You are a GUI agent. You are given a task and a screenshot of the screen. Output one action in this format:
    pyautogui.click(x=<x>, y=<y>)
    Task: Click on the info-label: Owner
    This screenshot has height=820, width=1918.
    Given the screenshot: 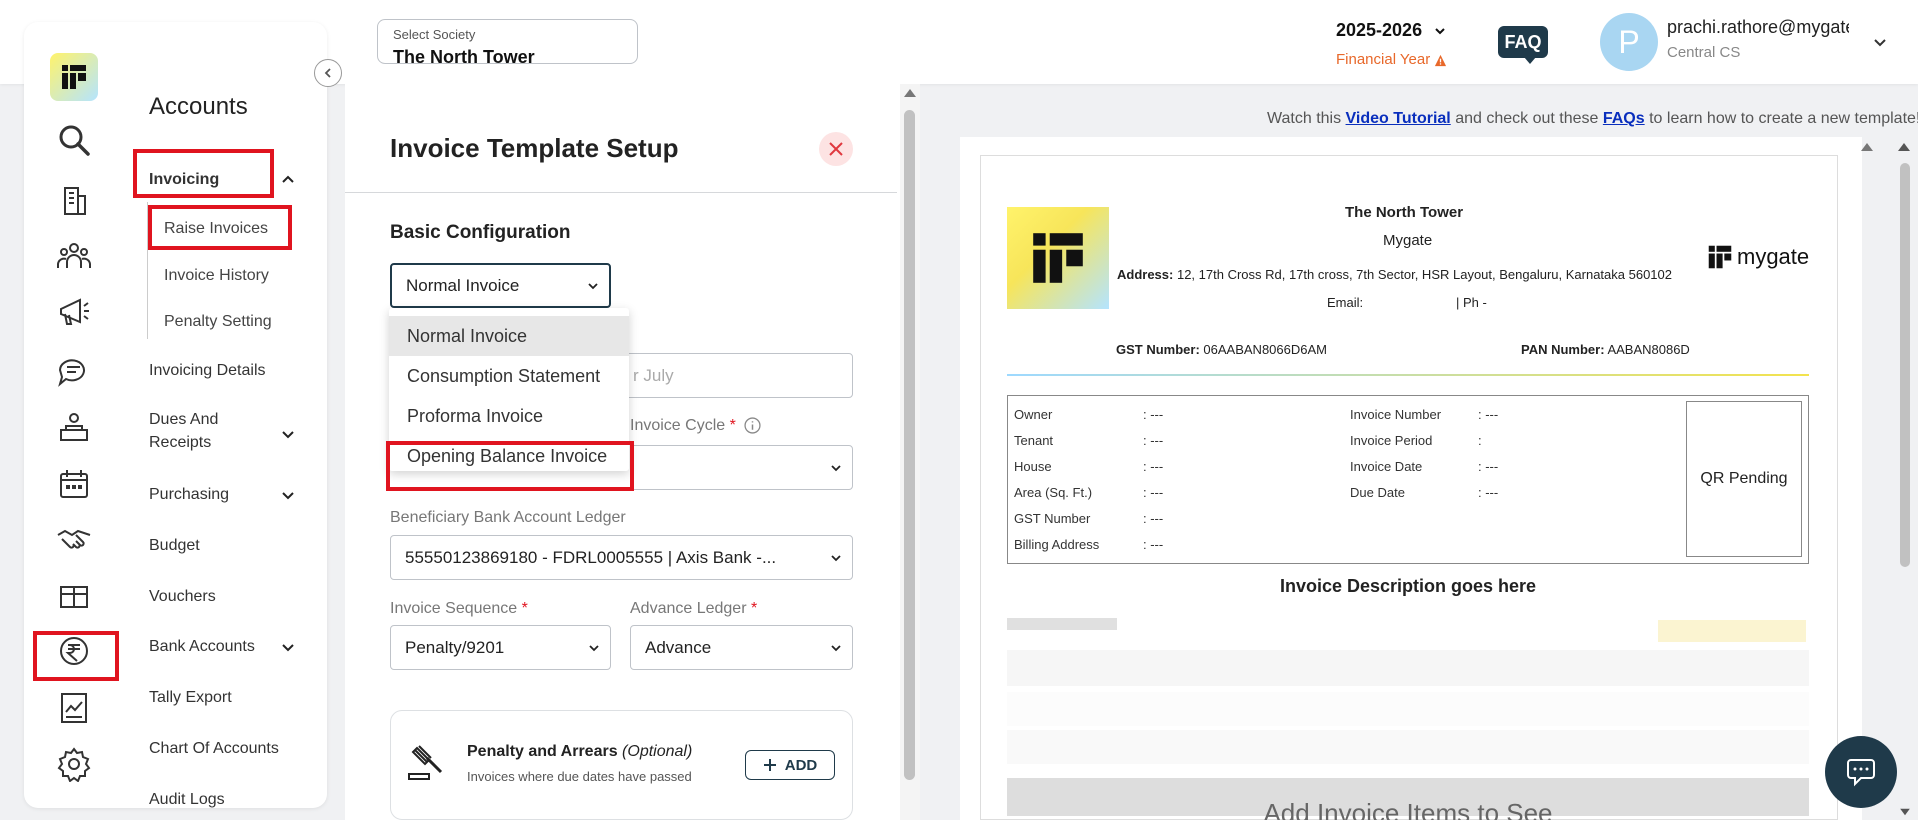 What is the action you would take?
    pyautogui.click(x=1033, y=414)
    